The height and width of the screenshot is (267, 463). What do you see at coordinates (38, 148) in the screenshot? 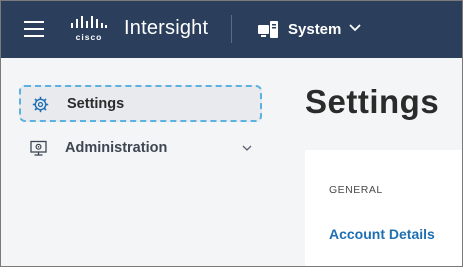
I see `monitor-gear-icon` at bounding box center [38, 148].